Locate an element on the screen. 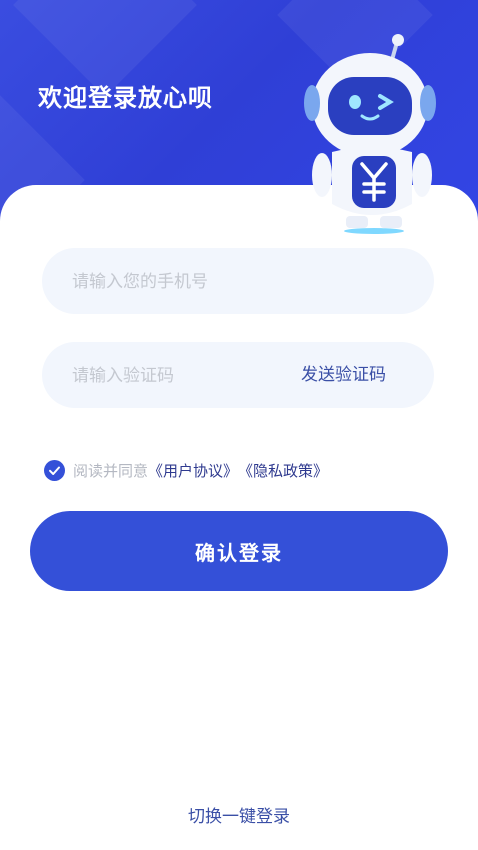  agreement-checkbox is located at coordinates (54, 470).